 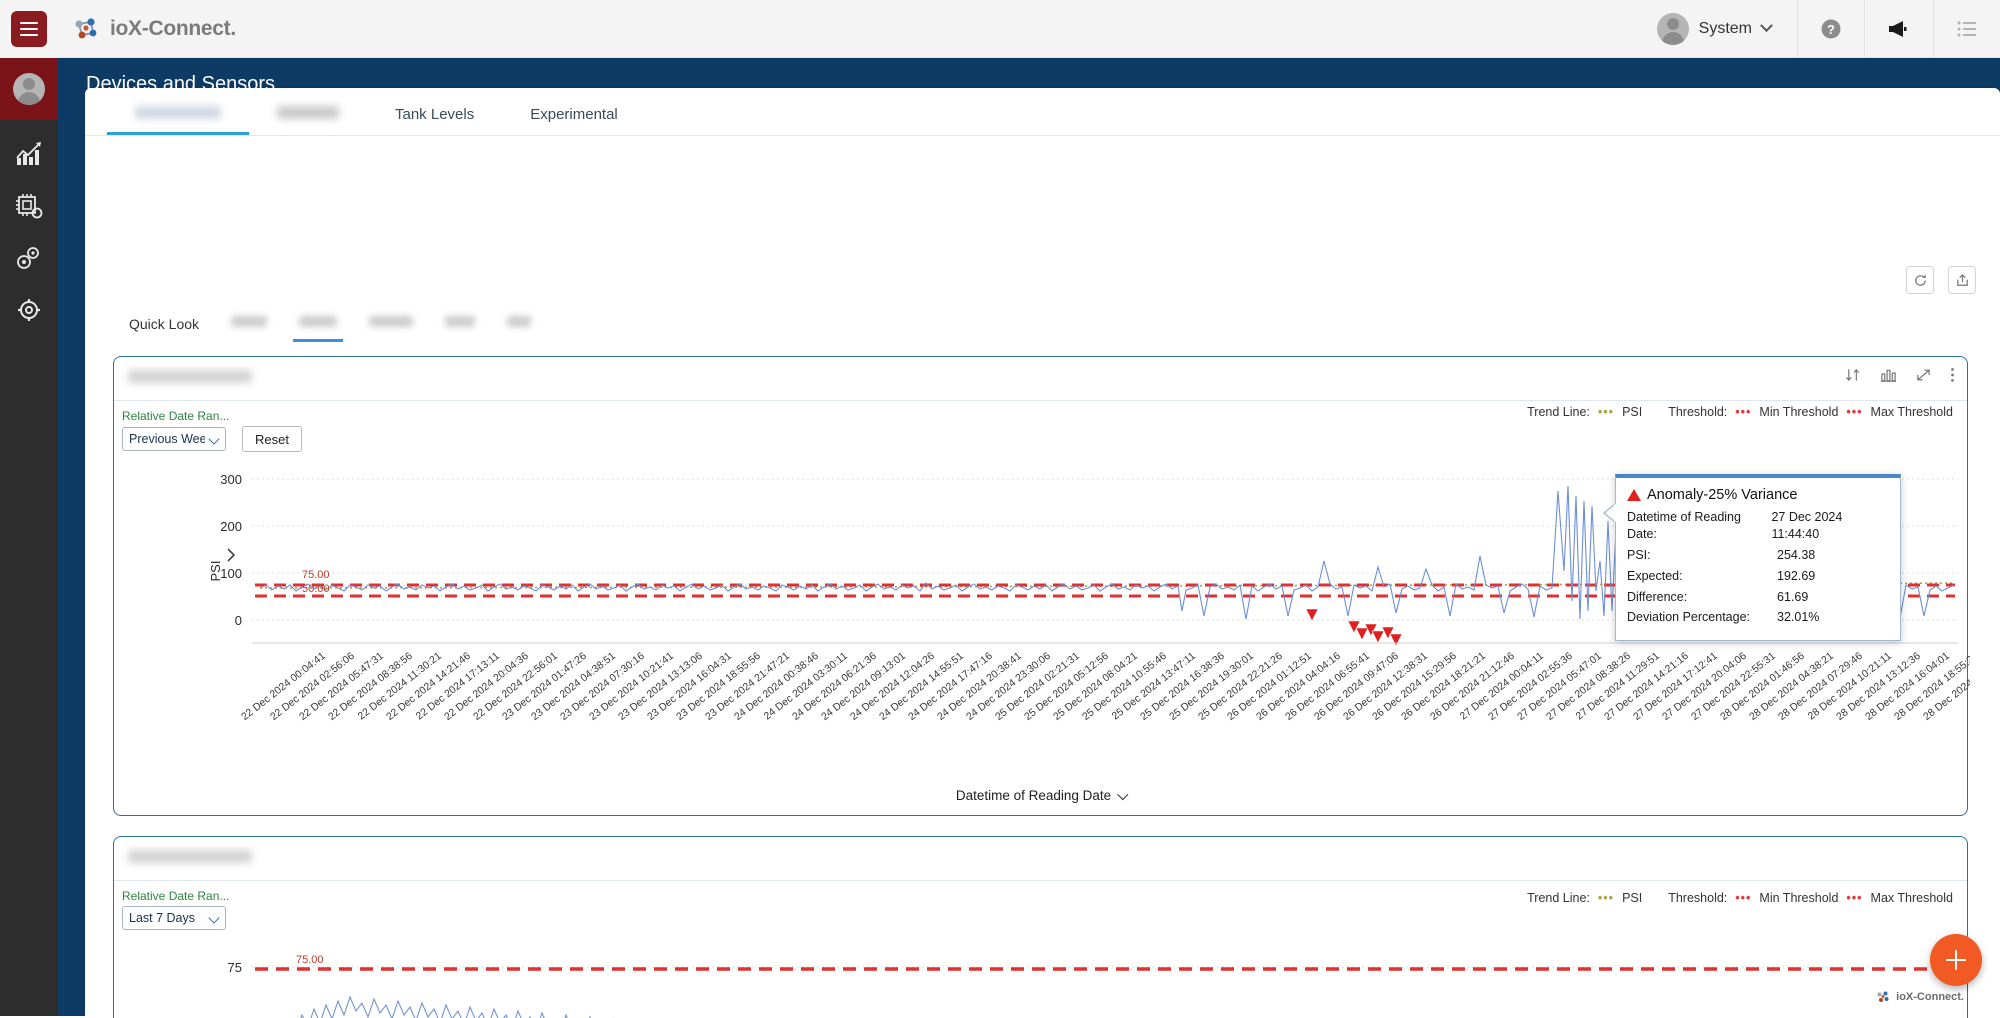 I want to click on sidebar-item-analytics, so click(x=29, y=154).